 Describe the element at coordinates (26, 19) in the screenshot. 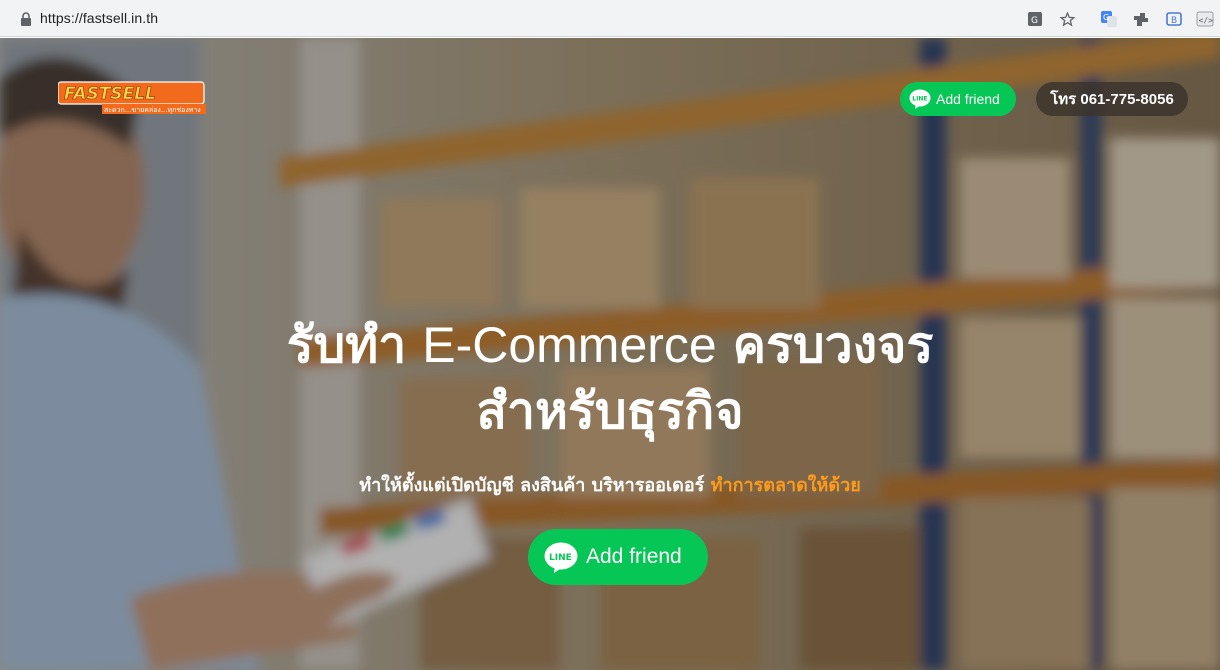

I see `lock-icon` at that location.